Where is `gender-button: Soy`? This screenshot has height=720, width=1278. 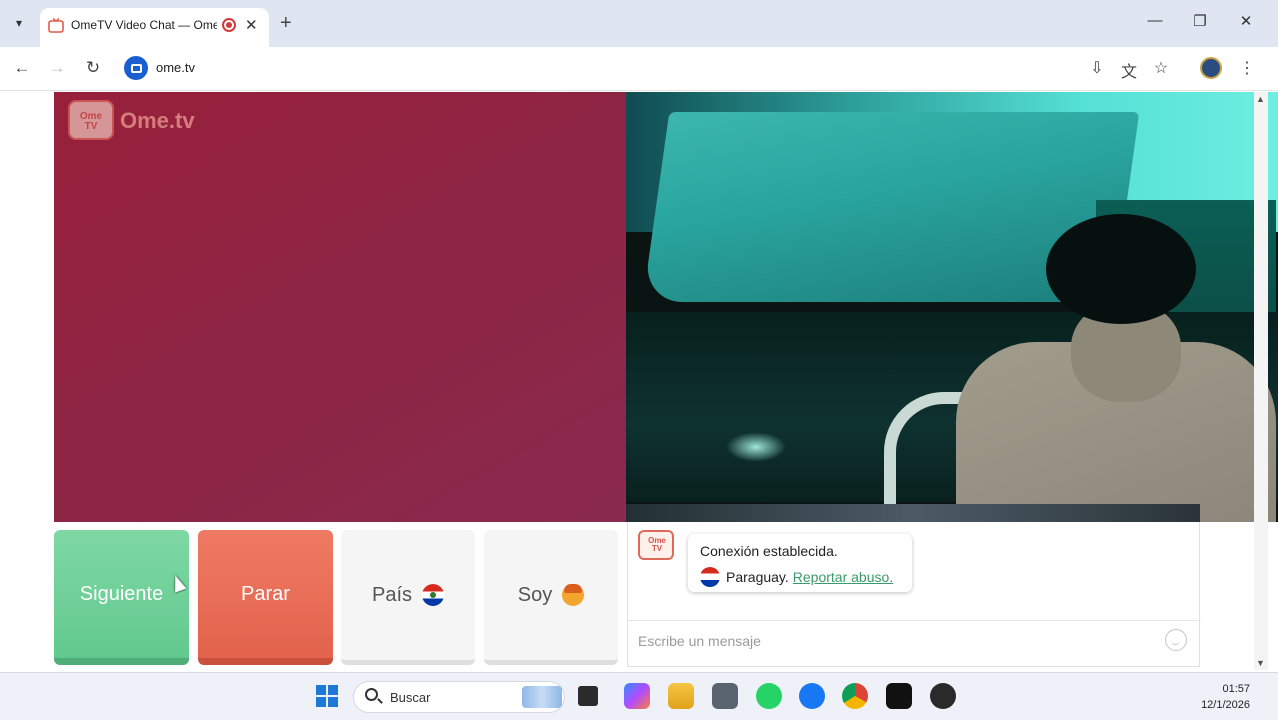
gender-button: Soy is located at coordinates (551, 597).